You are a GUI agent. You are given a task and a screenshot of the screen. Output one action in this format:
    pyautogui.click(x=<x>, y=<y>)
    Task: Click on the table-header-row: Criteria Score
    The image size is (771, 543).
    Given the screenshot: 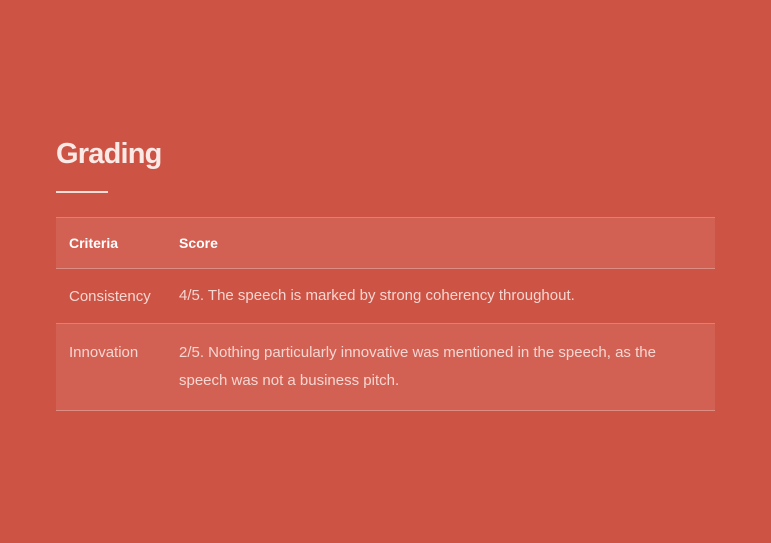 What is the action you would take?
    pyautogui.click(x=385, y=243)
    